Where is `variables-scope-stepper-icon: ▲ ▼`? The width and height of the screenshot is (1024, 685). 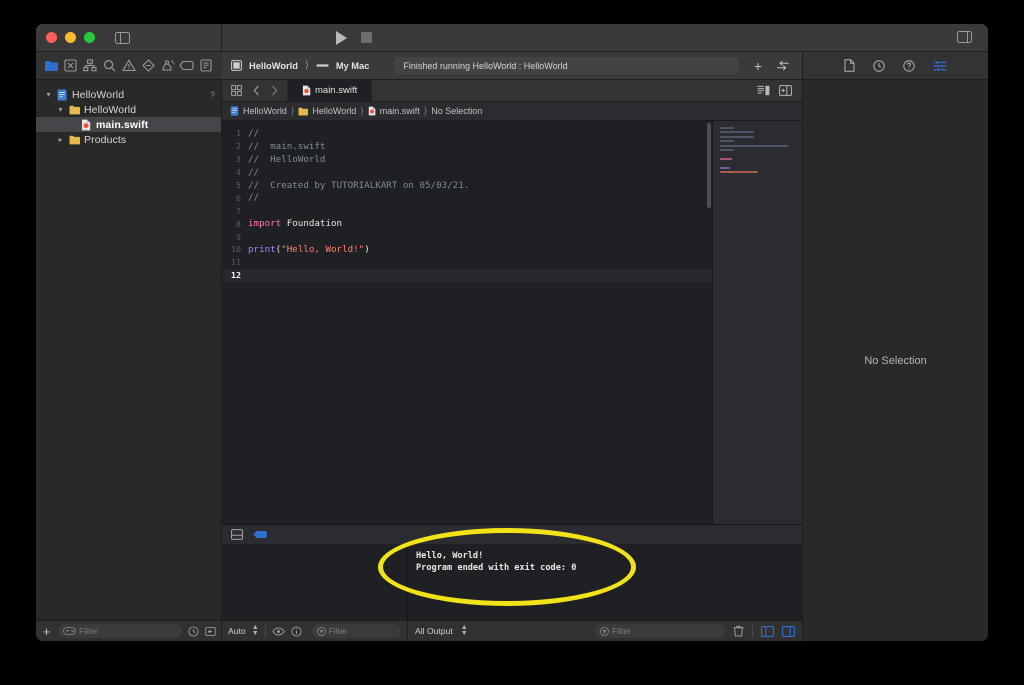
variables-scope-stepper-icon: ▲ ▼ is located at coordinates (255, 630).